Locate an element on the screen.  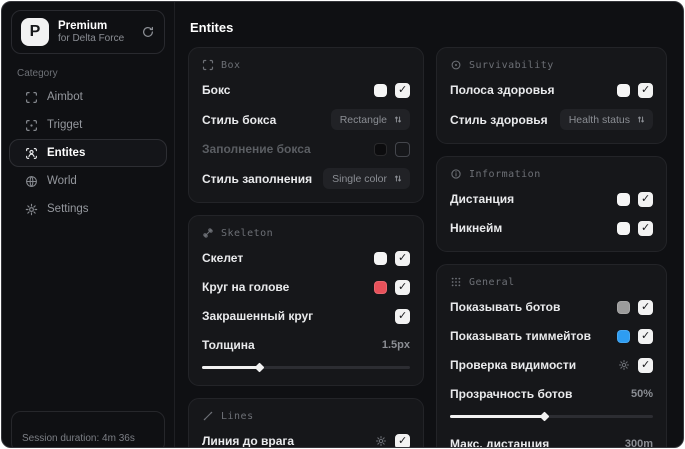
bot-opacity-value: 50% is located at coordinates (641, 394).